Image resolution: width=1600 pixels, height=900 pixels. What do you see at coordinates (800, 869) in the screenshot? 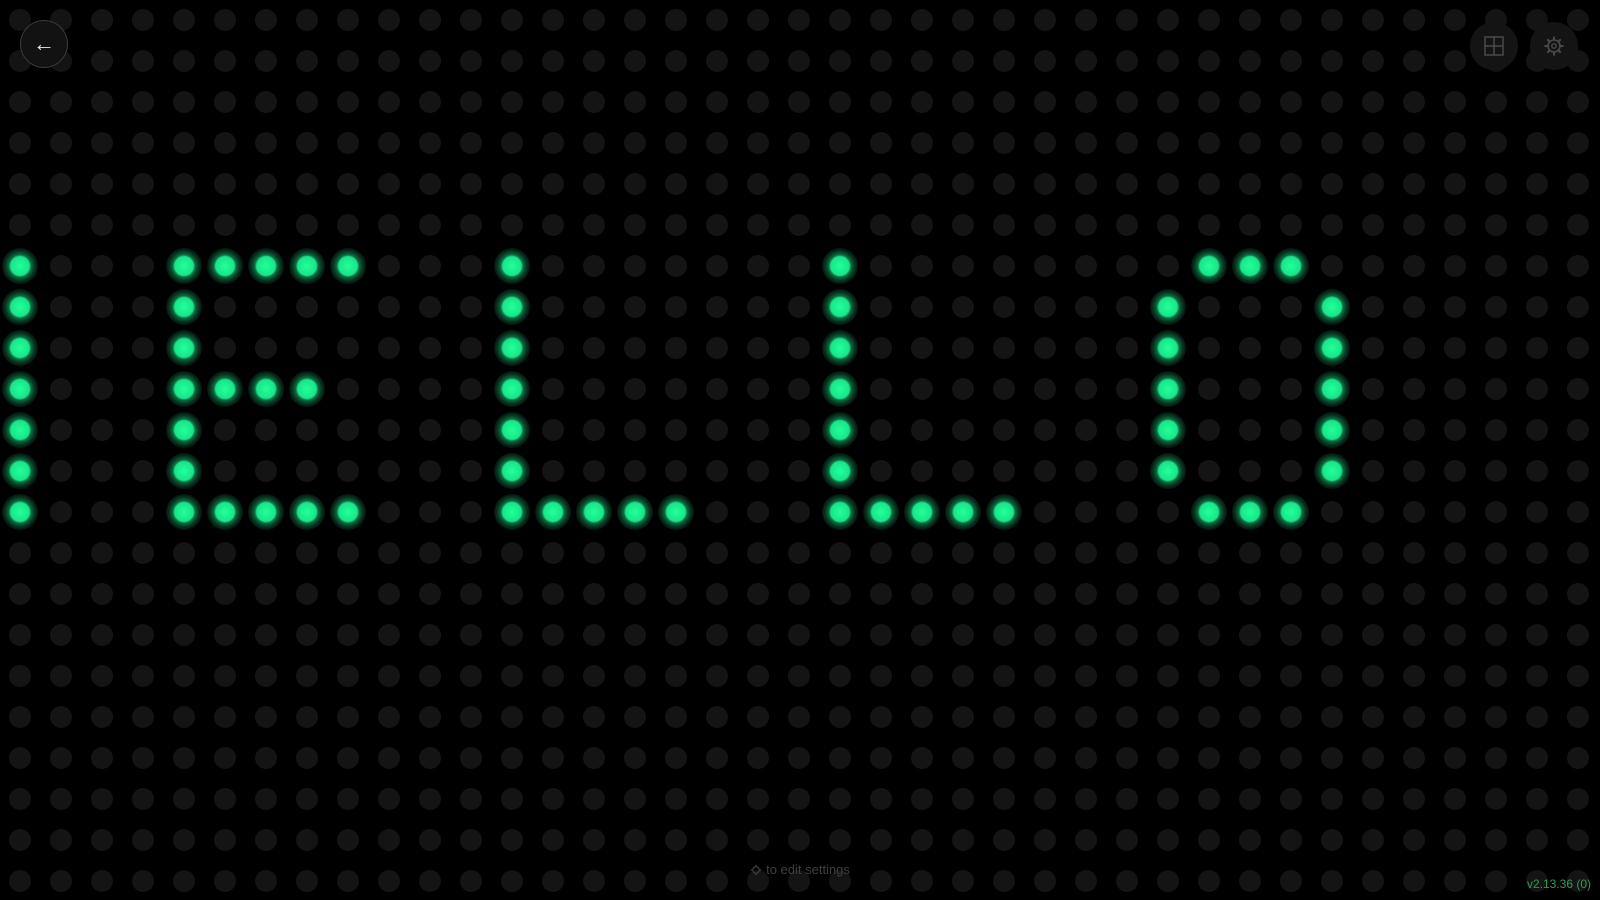
I see `settings-hint: to edit settings` at bounding box center [800, 869].